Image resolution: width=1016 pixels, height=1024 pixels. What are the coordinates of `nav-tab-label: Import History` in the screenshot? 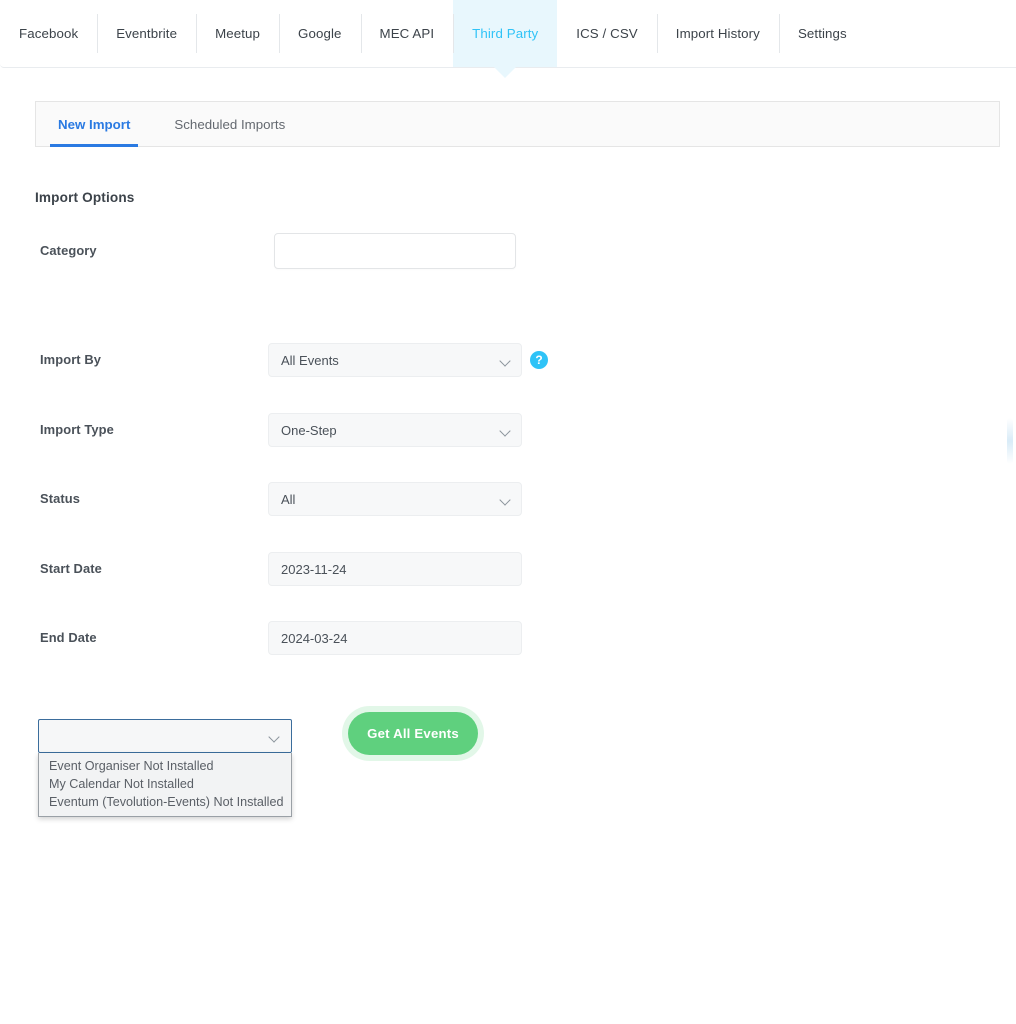 It's located at (717, 33).